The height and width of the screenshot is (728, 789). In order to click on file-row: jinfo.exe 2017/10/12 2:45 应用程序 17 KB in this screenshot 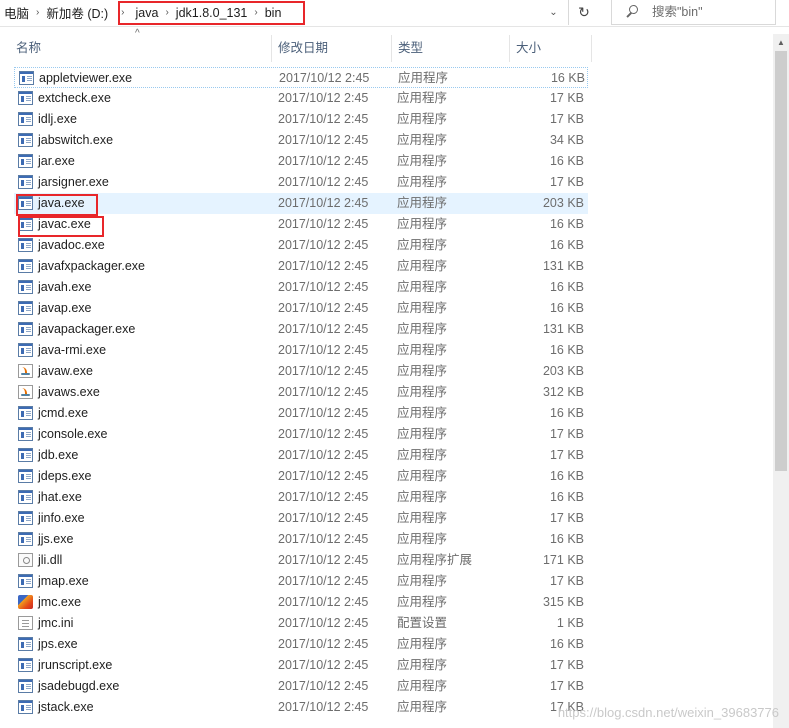, I will do `click(301, 518)`.